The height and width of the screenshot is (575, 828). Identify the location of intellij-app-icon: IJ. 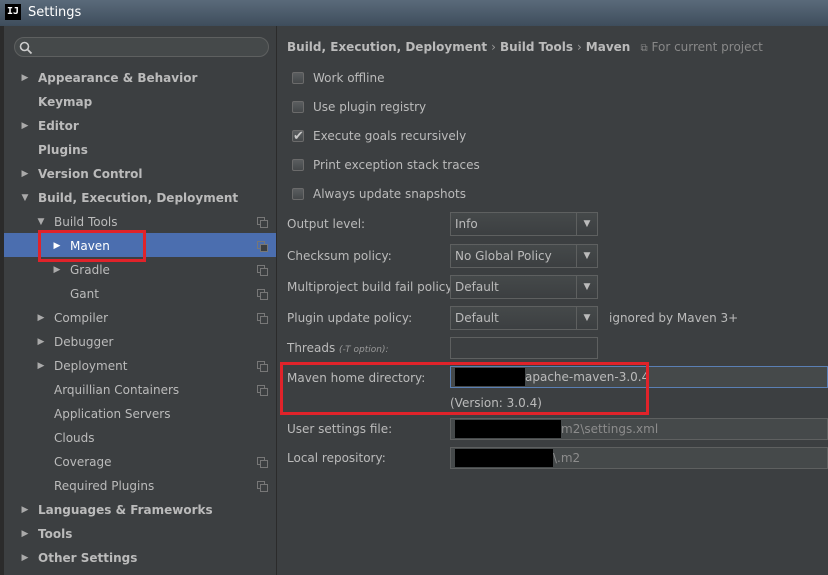
(13, 12).